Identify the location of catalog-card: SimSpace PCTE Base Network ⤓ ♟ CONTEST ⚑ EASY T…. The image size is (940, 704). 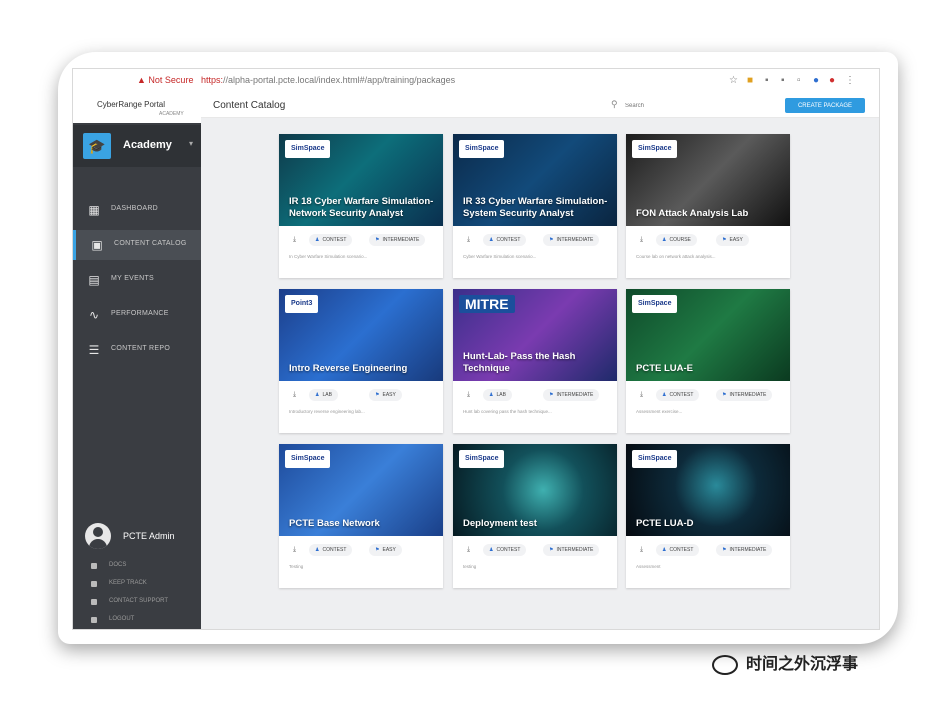
(361, 516).